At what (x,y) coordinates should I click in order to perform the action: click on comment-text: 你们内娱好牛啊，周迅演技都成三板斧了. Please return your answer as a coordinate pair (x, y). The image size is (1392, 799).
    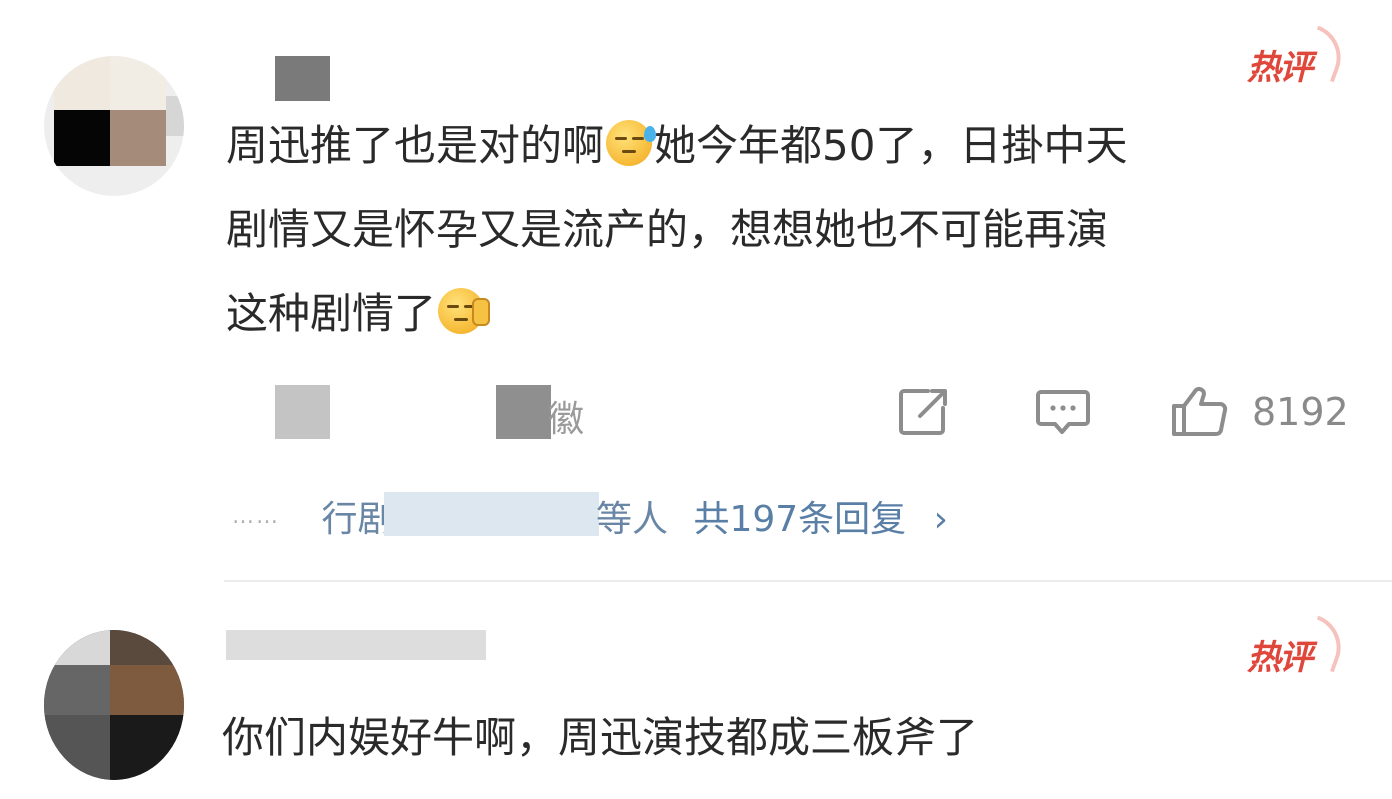
    Looking at the image, I should click on (600, 738).